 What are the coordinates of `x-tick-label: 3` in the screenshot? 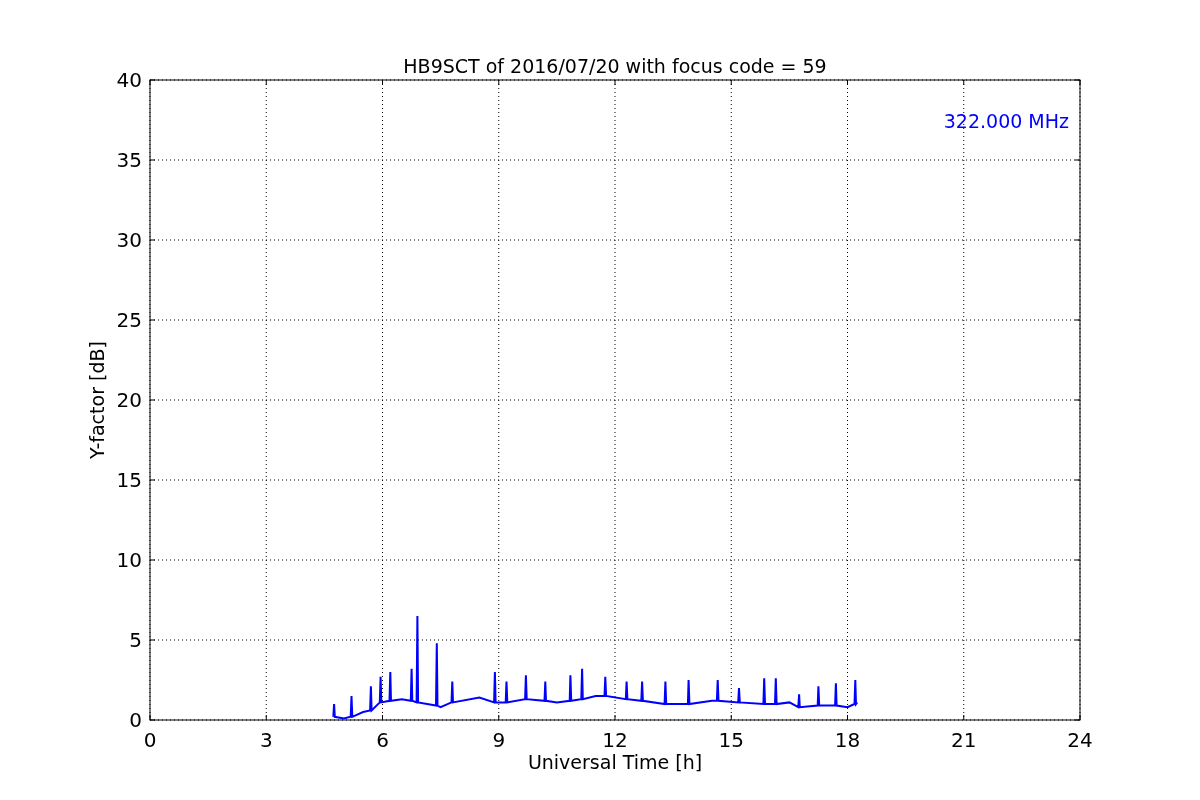 It's located at (266, 740).